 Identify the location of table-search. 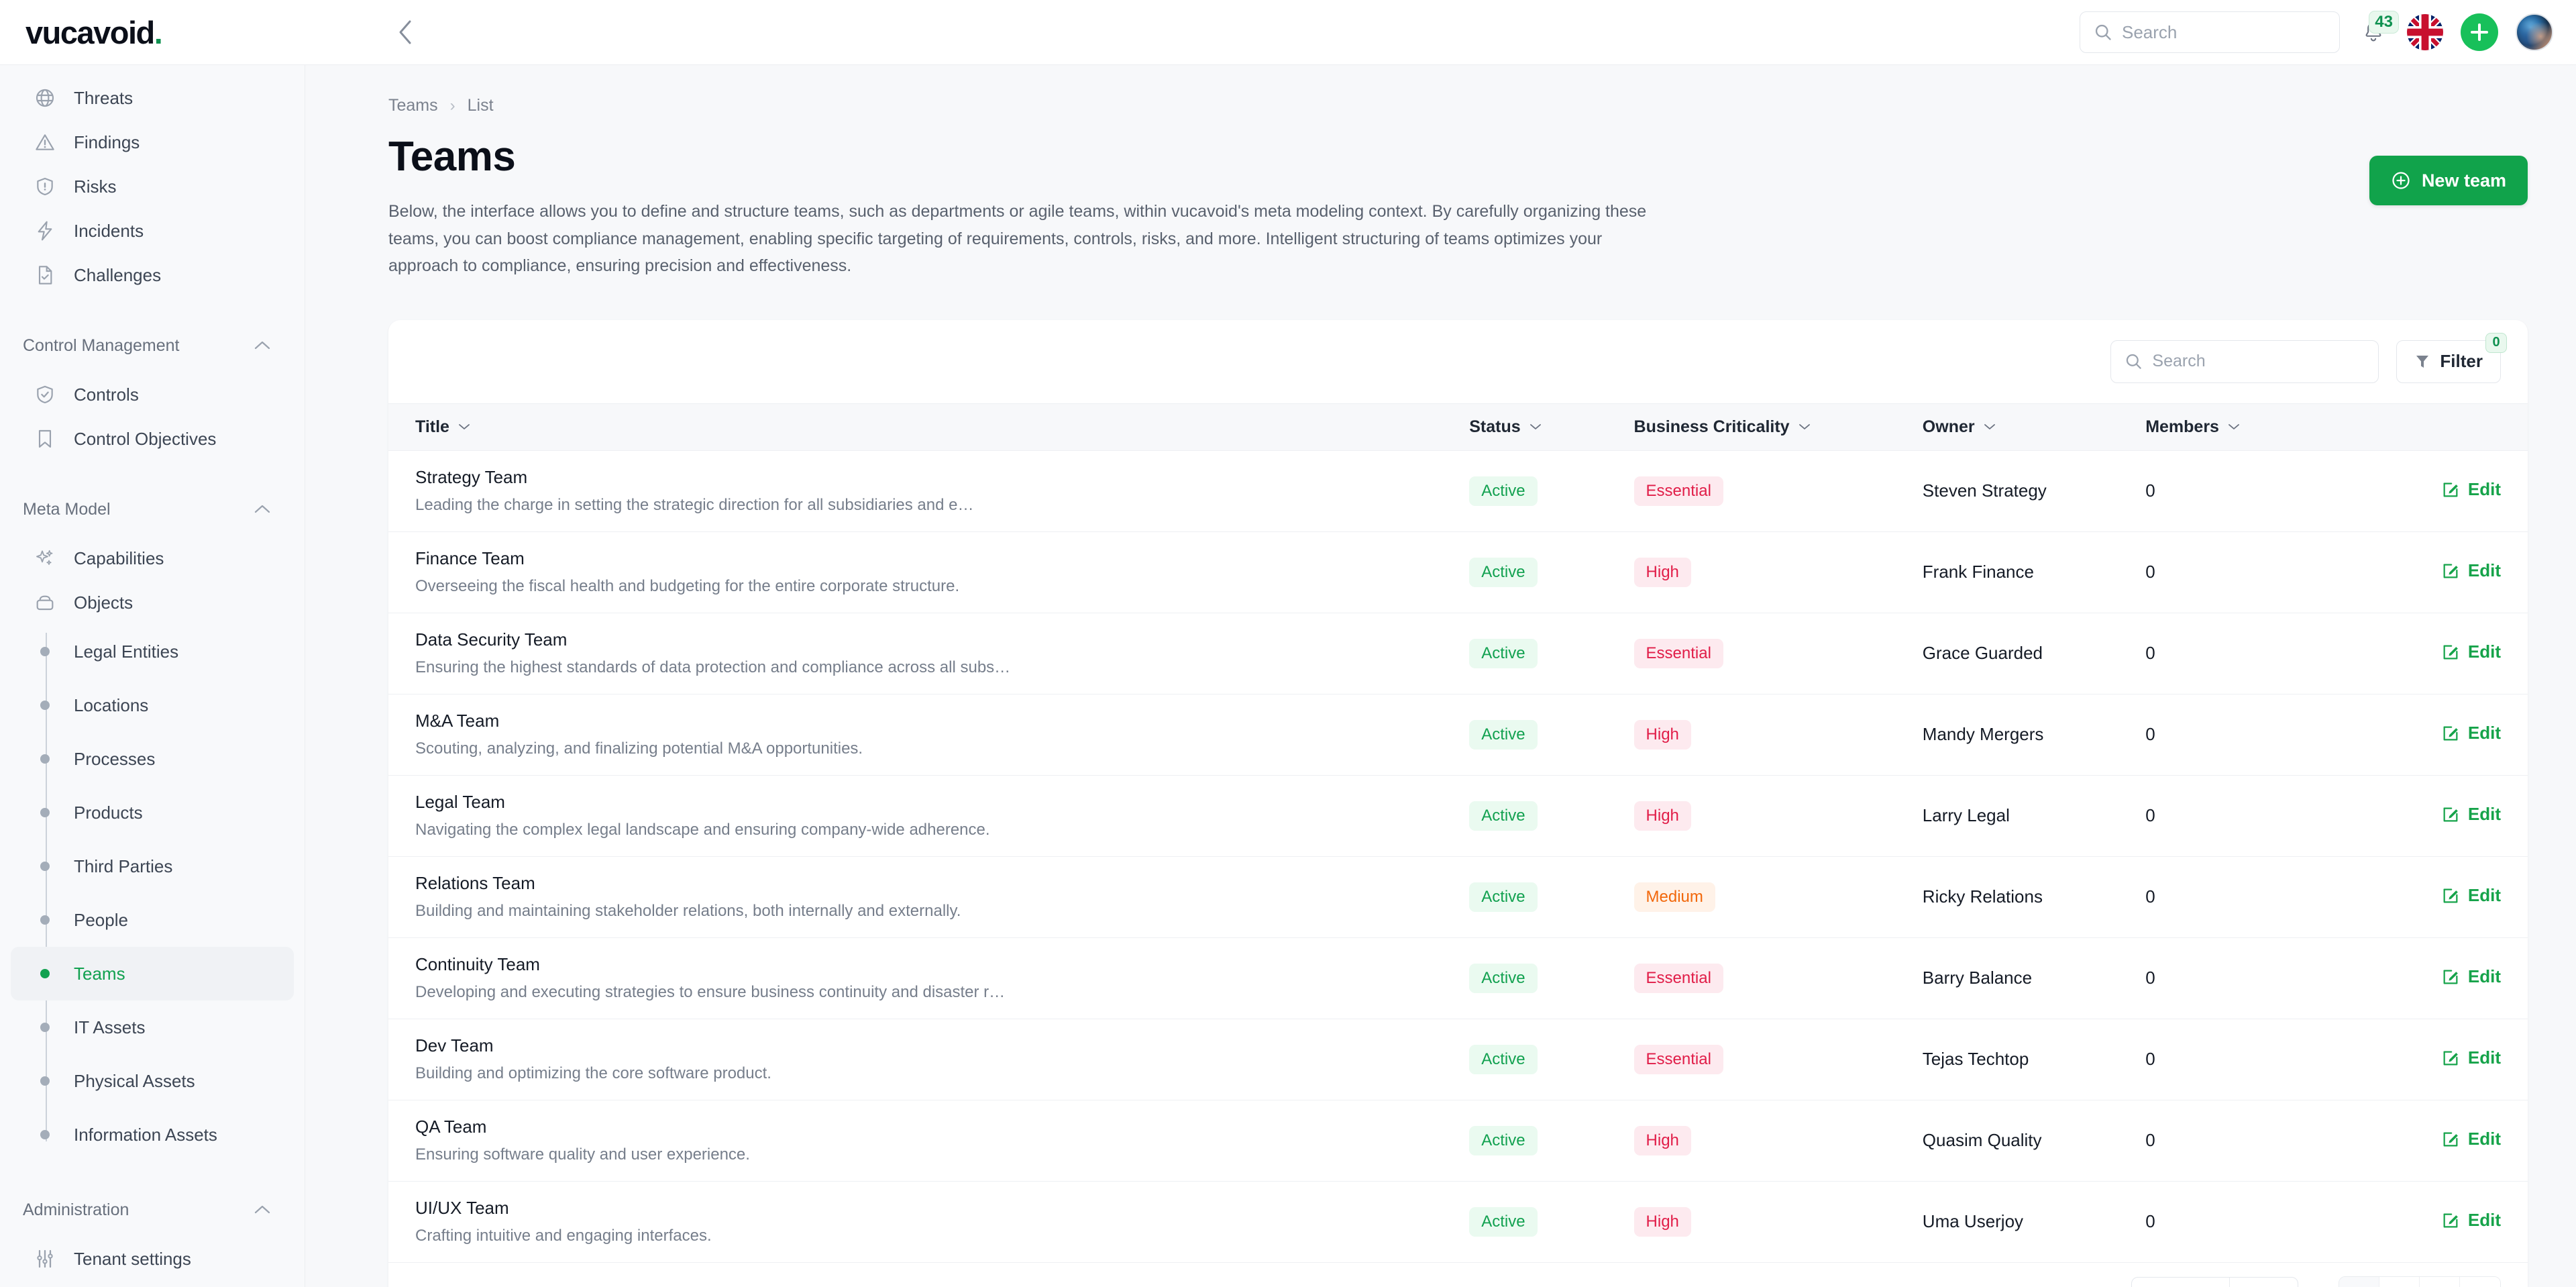
(2244, 361).